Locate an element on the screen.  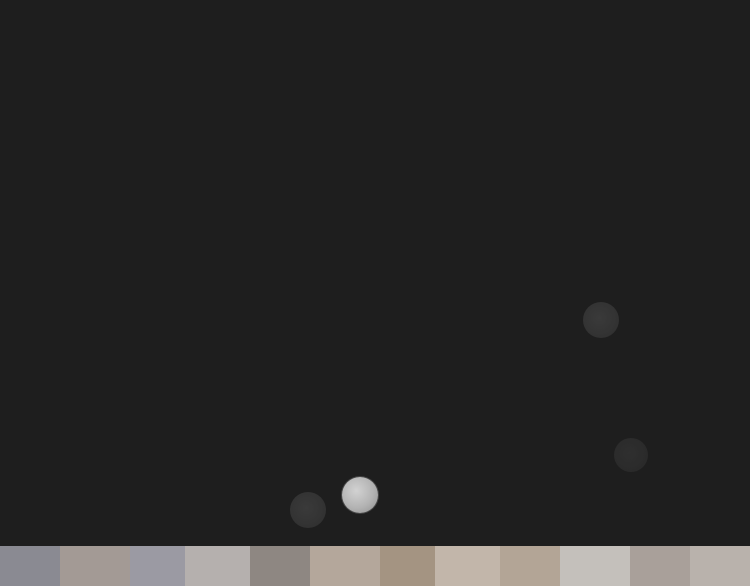
bottom-image-strip is located at coordinates (375, 566).